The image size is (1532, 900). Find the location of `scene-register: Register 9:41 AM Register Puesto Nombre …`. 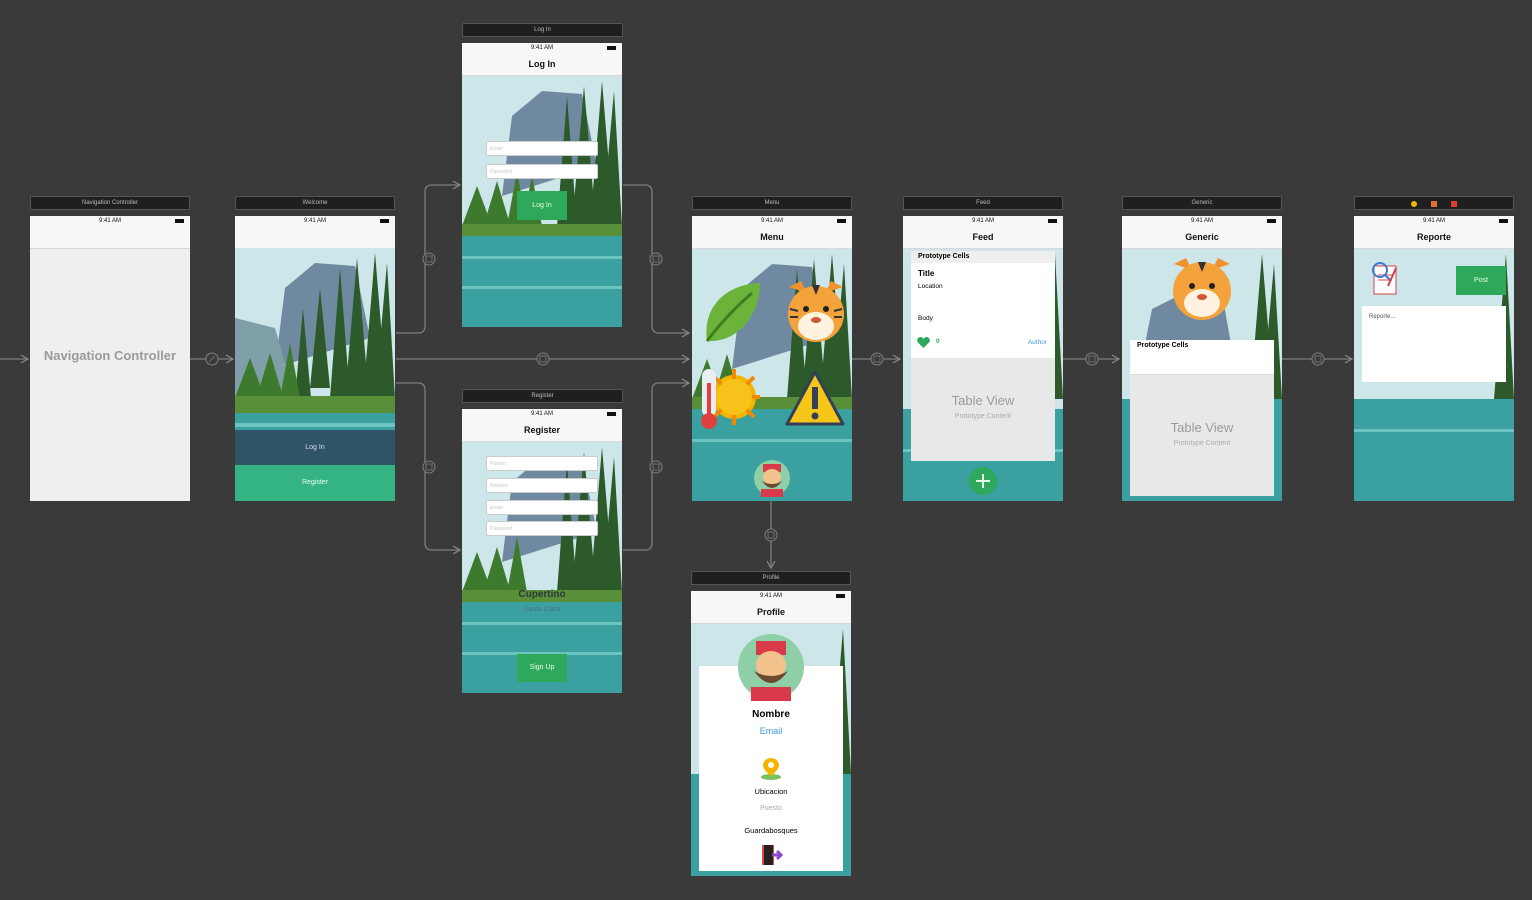

scene-register: Register 9:41 AM Register Puesto Nombre … is located at coordinates (542, 541).